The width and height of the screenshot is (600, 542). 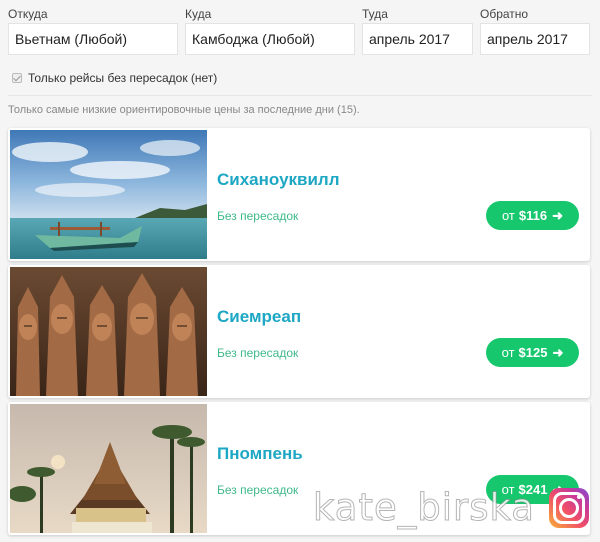 I want to click on to-label: Куда, so click(x=198, y=14).